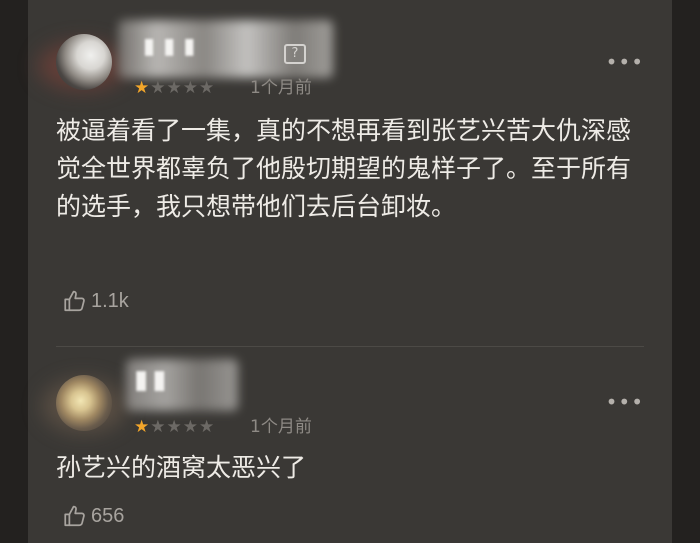 This screenshot has height=543, width=700. I want to click on username-obscured-glyphs: ▮▮, so click(152, 380).